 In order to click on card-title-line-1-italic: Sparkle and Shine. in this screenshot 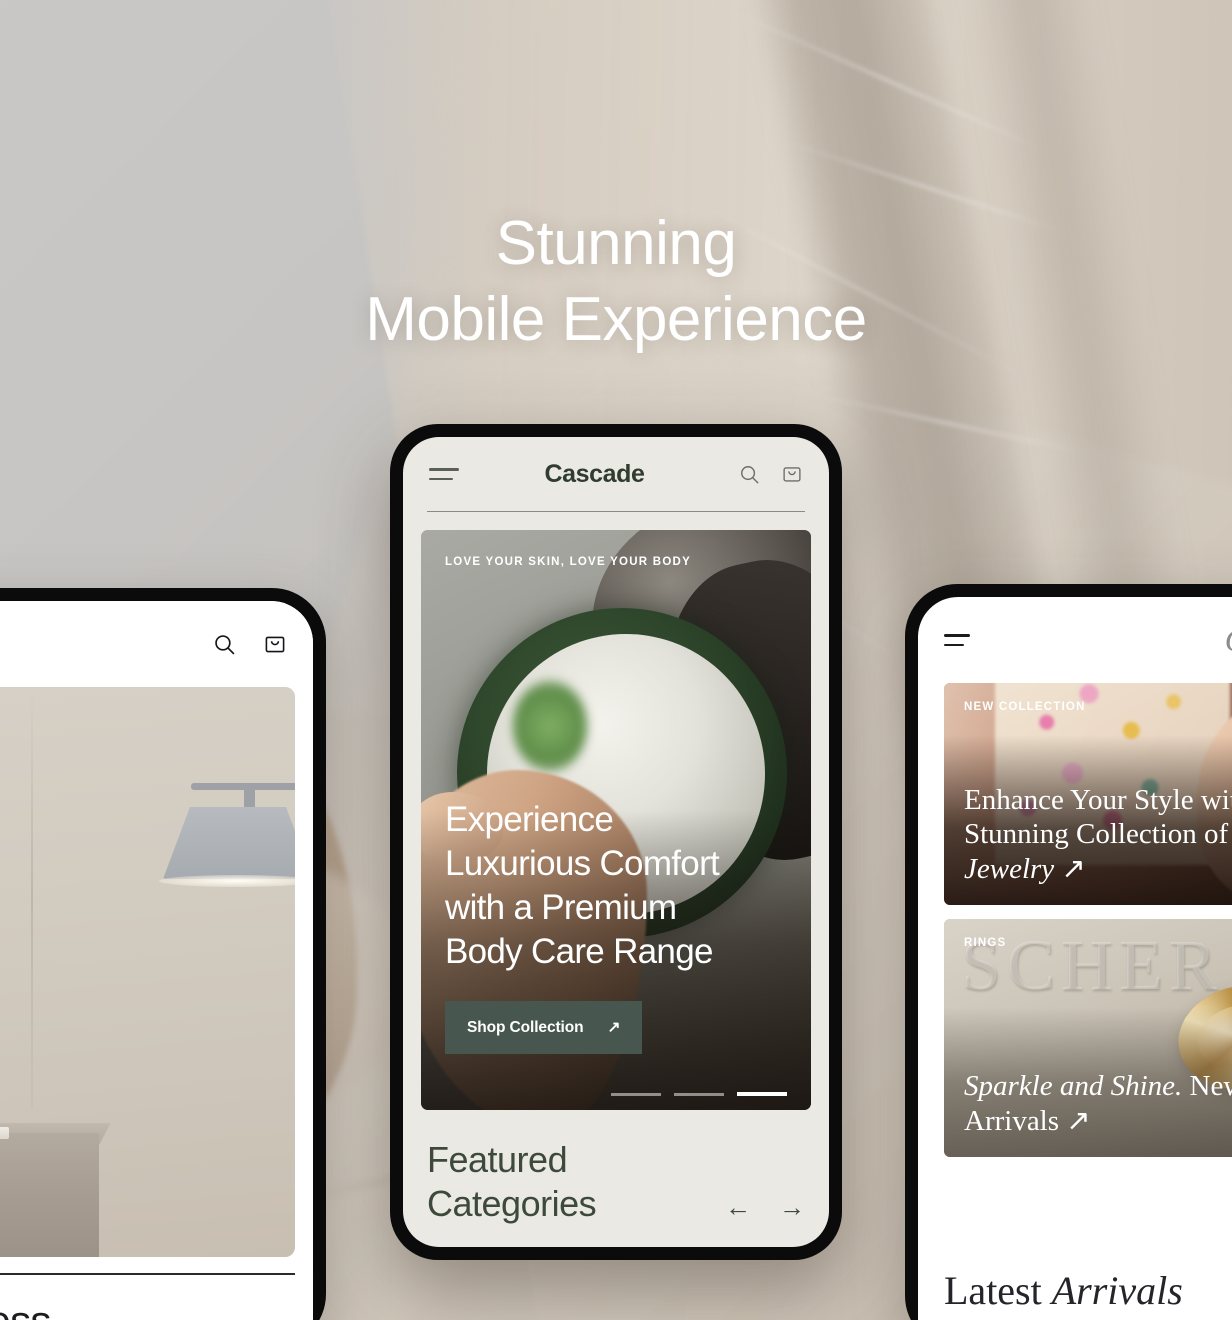, I will do `click(1073, 1086)`.